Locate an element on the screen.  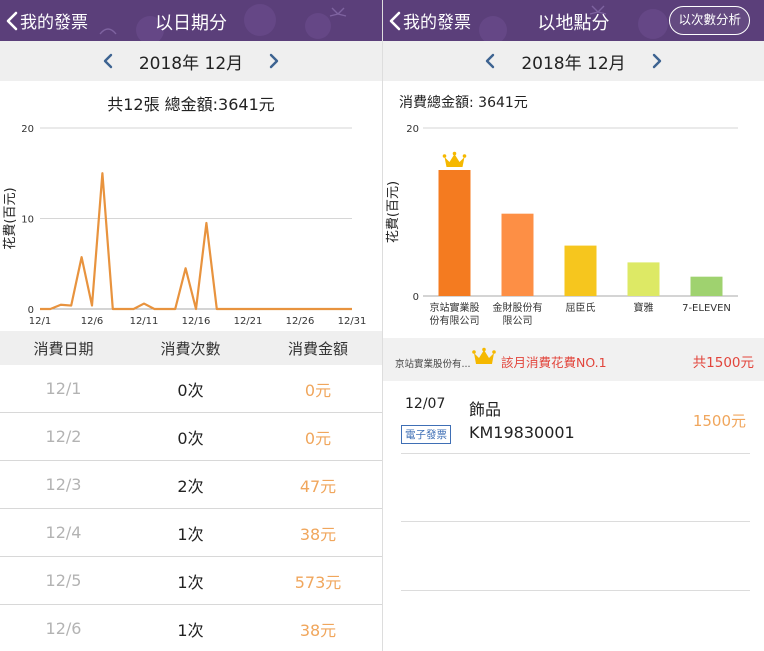
row-date: 12/1 is located at coordinates (63, 388).